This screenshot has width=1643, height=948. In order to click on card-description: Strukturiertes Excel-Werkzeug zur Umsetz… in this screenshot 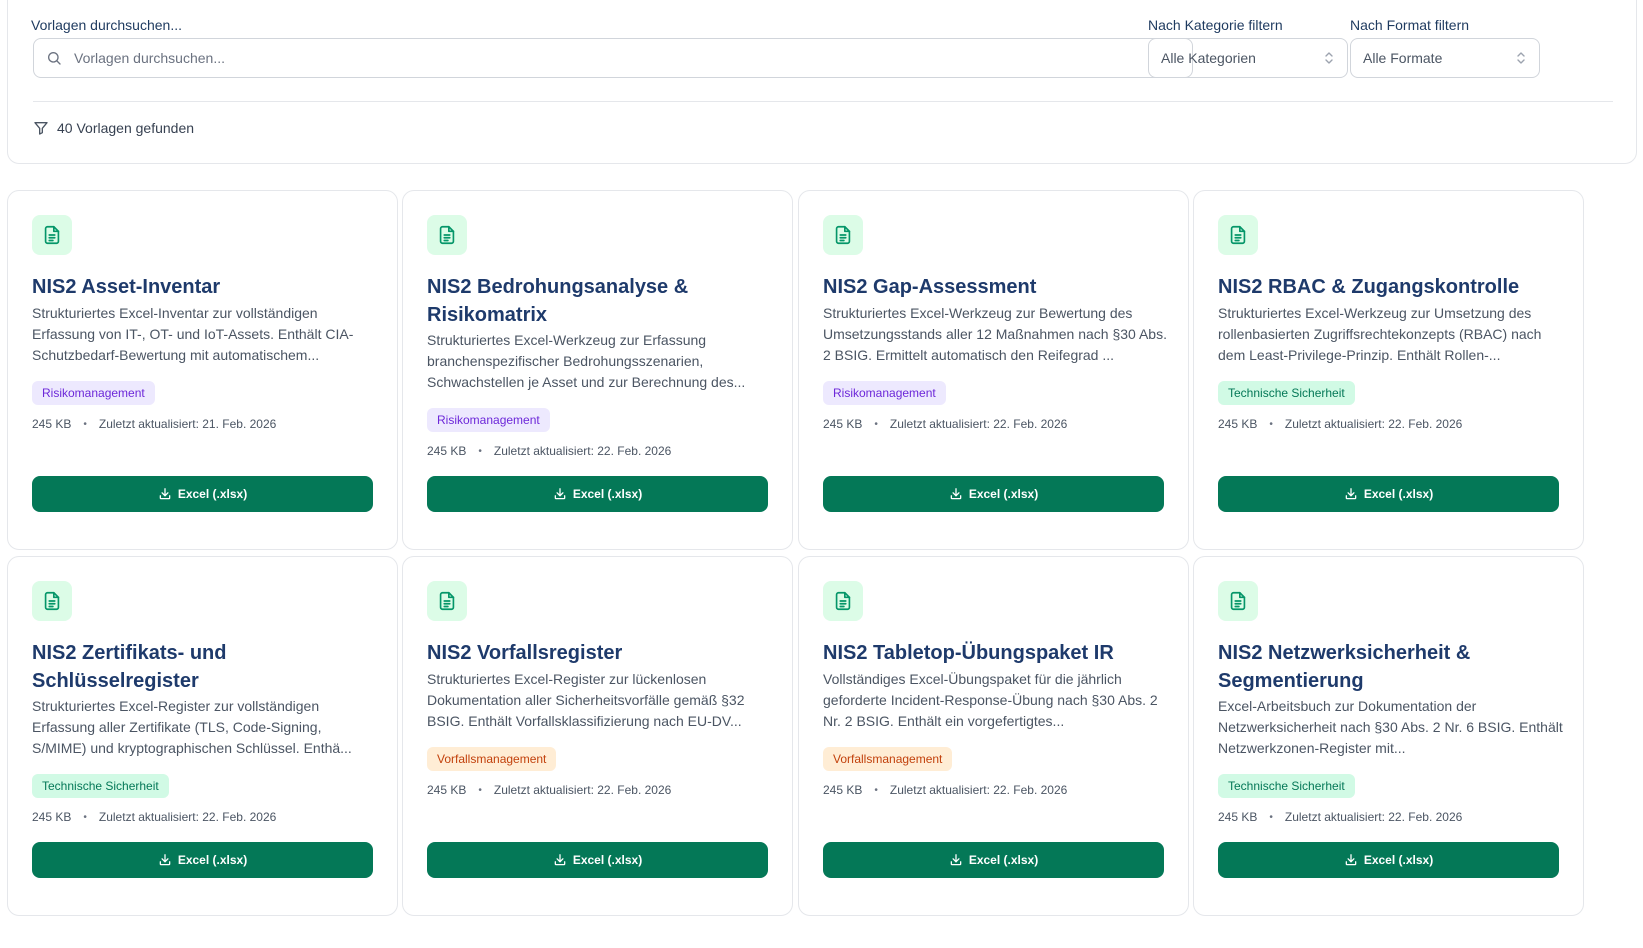, I will do `click(1380, 334)`.